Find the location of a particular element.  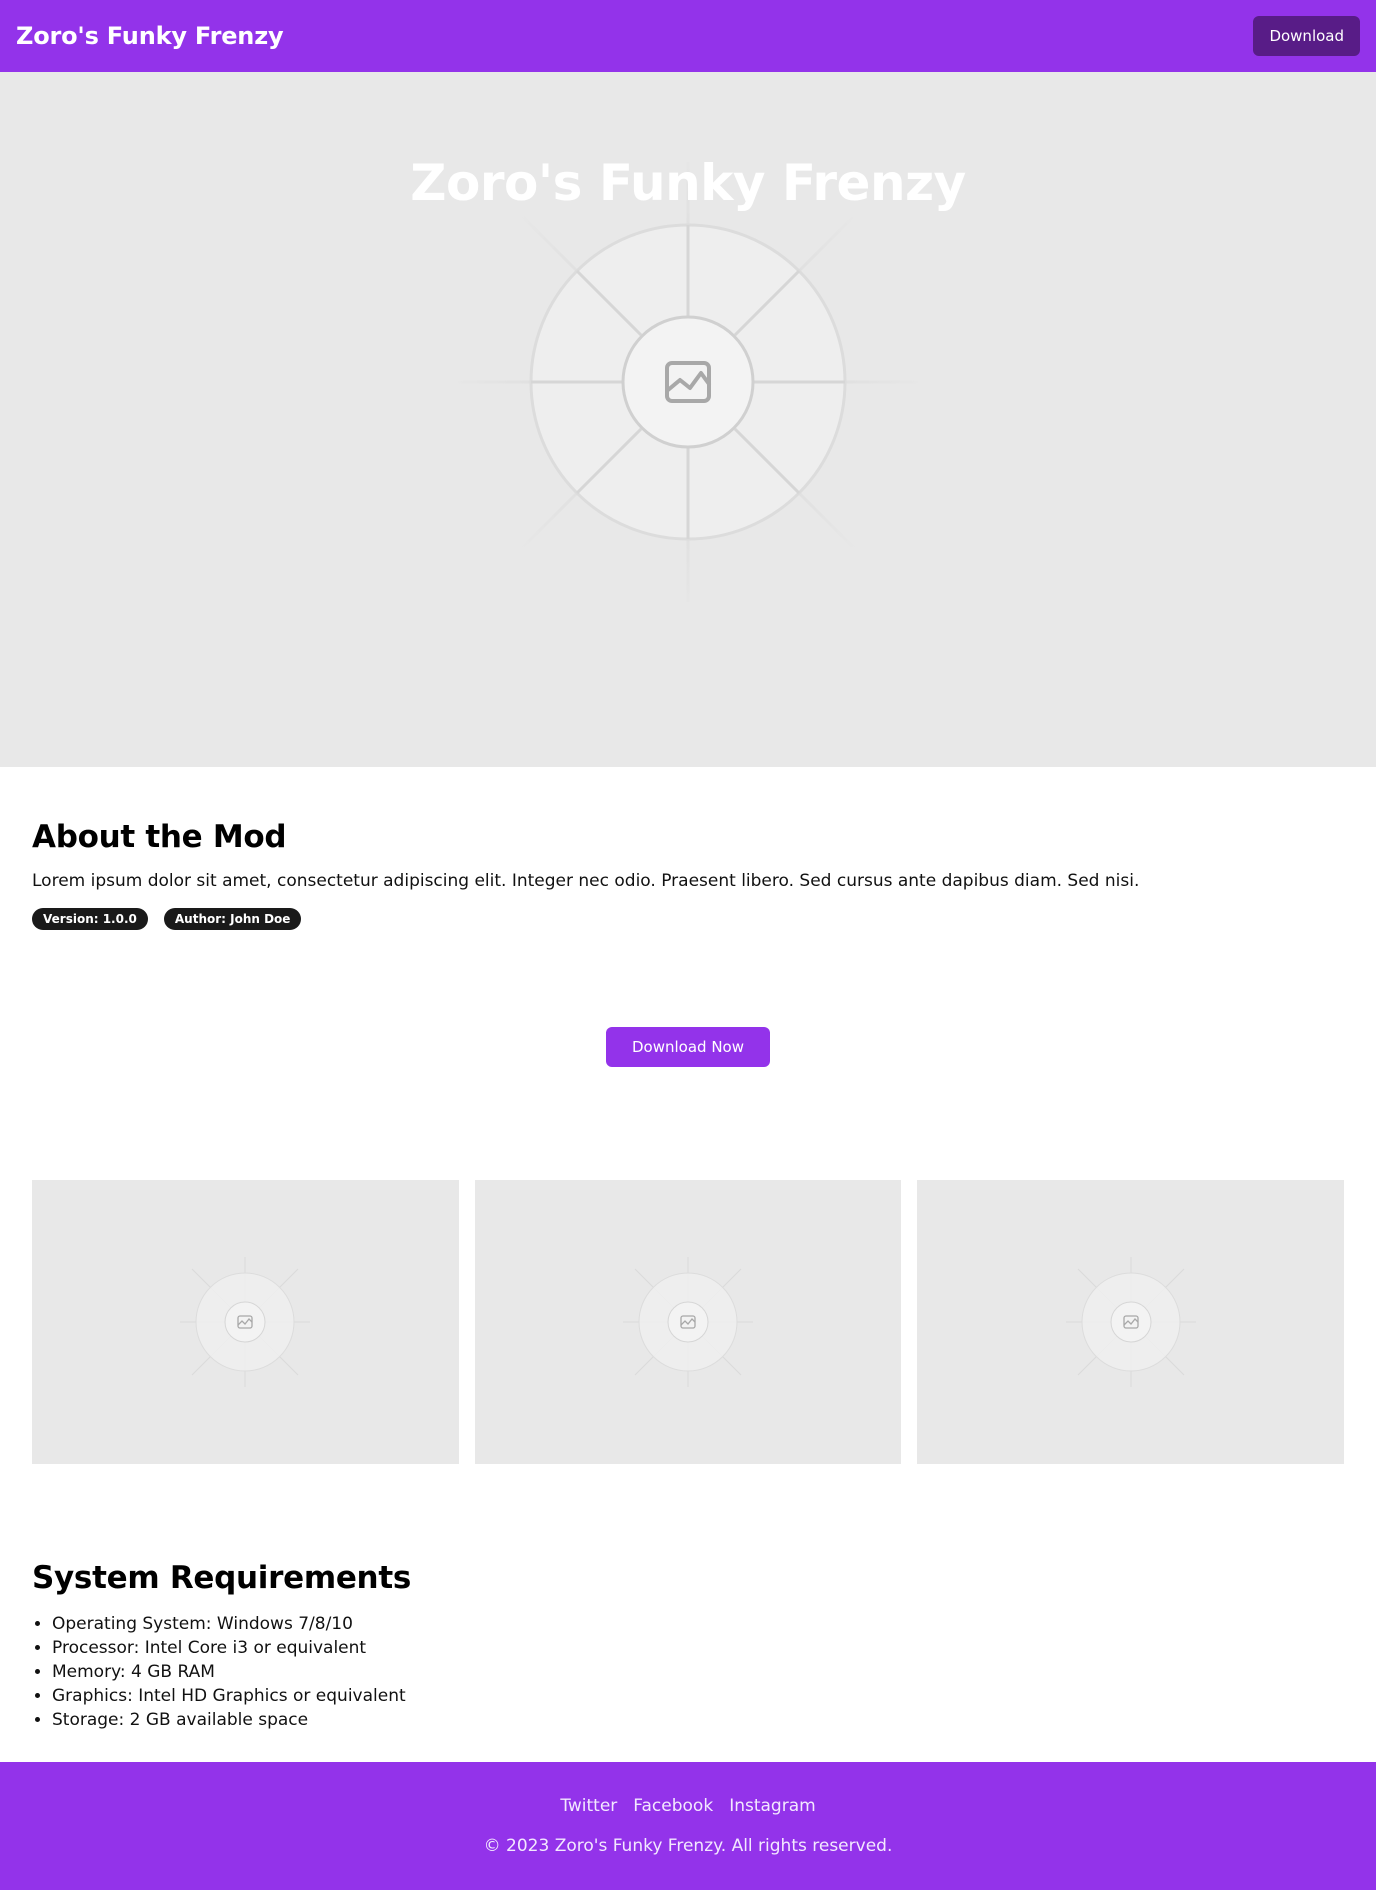

social-links: Twitter Facebook Instagram is located at coordinates (688, 1806).